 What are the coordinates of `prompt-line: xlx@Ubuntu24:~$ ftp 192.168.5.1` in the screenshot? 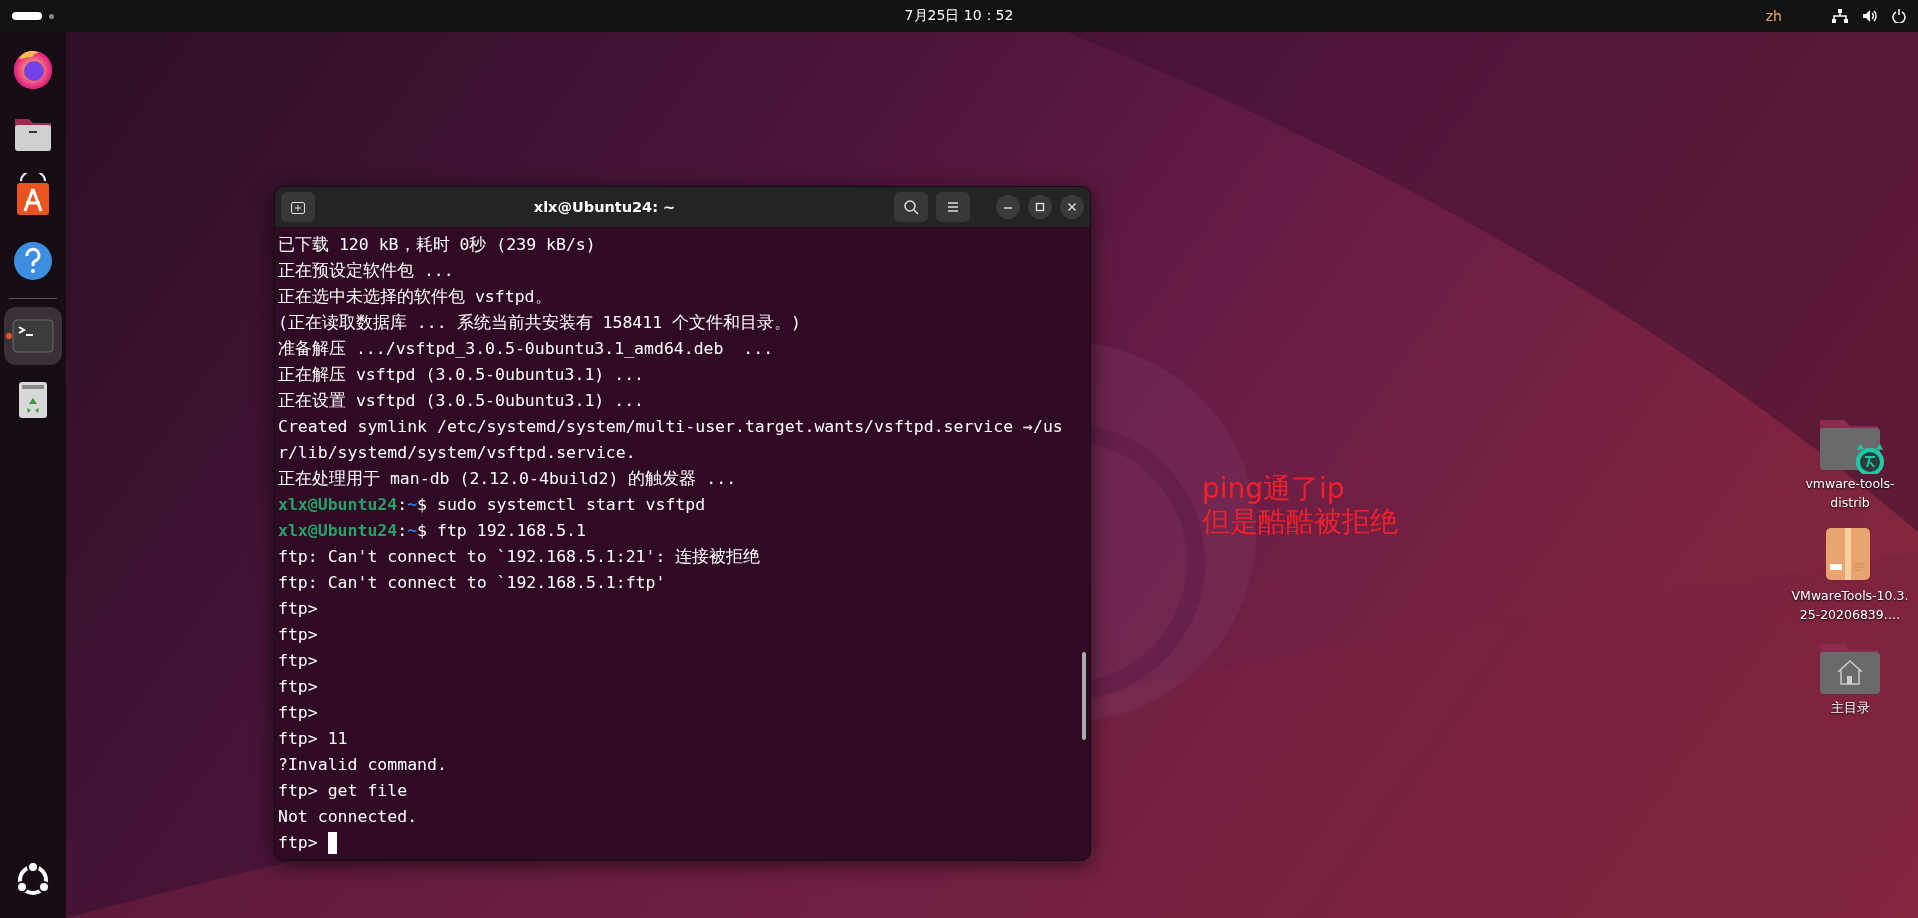 It's located at (432, 531).